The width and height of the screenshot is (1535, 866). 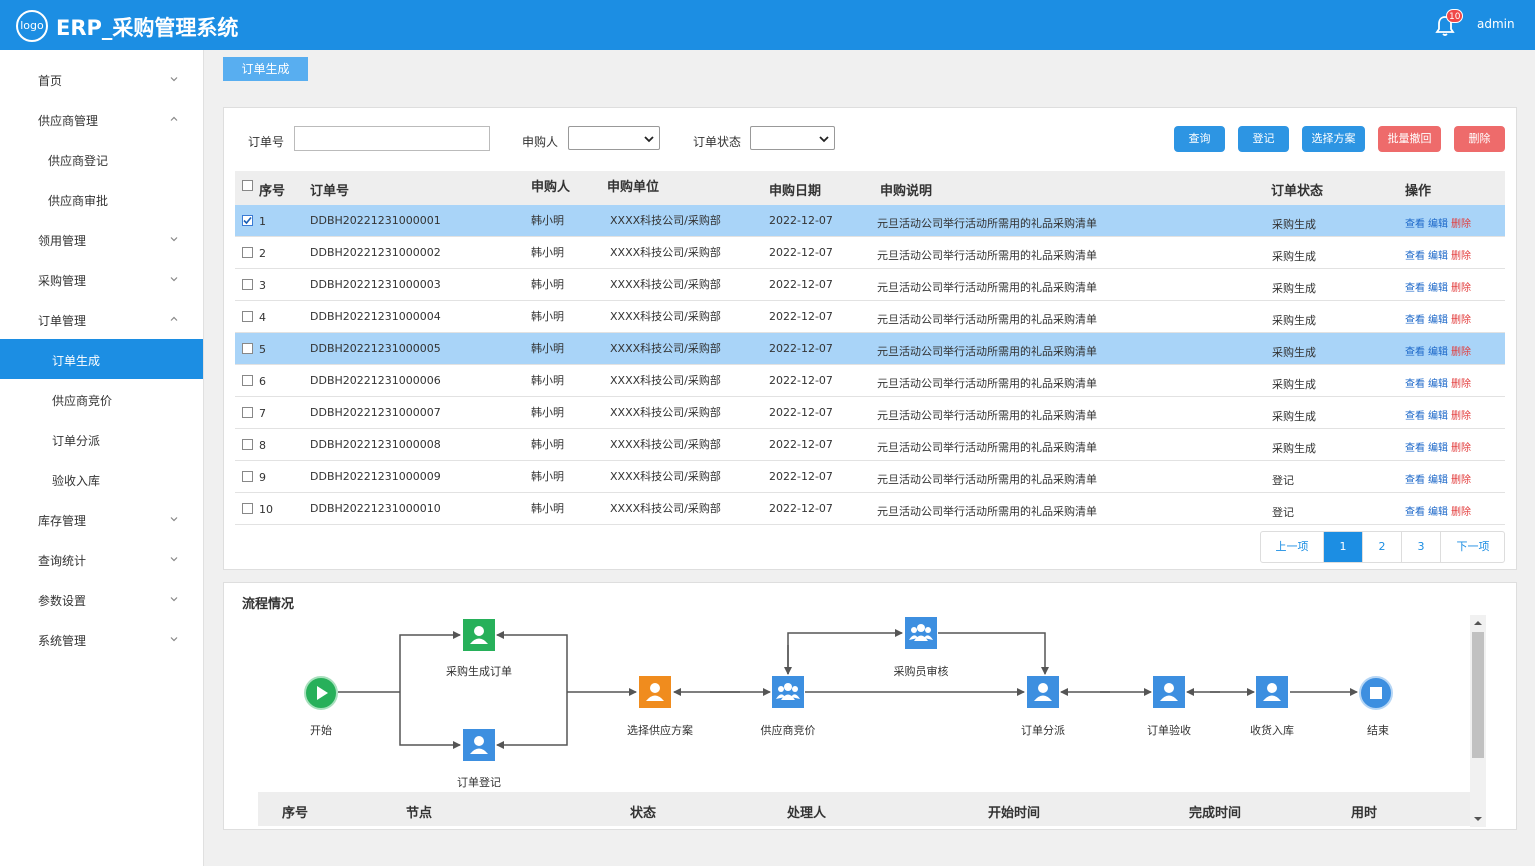 I want to click on sidebar-item-supplier-mgmt: 供应商管理, so click(x=101, y=119).